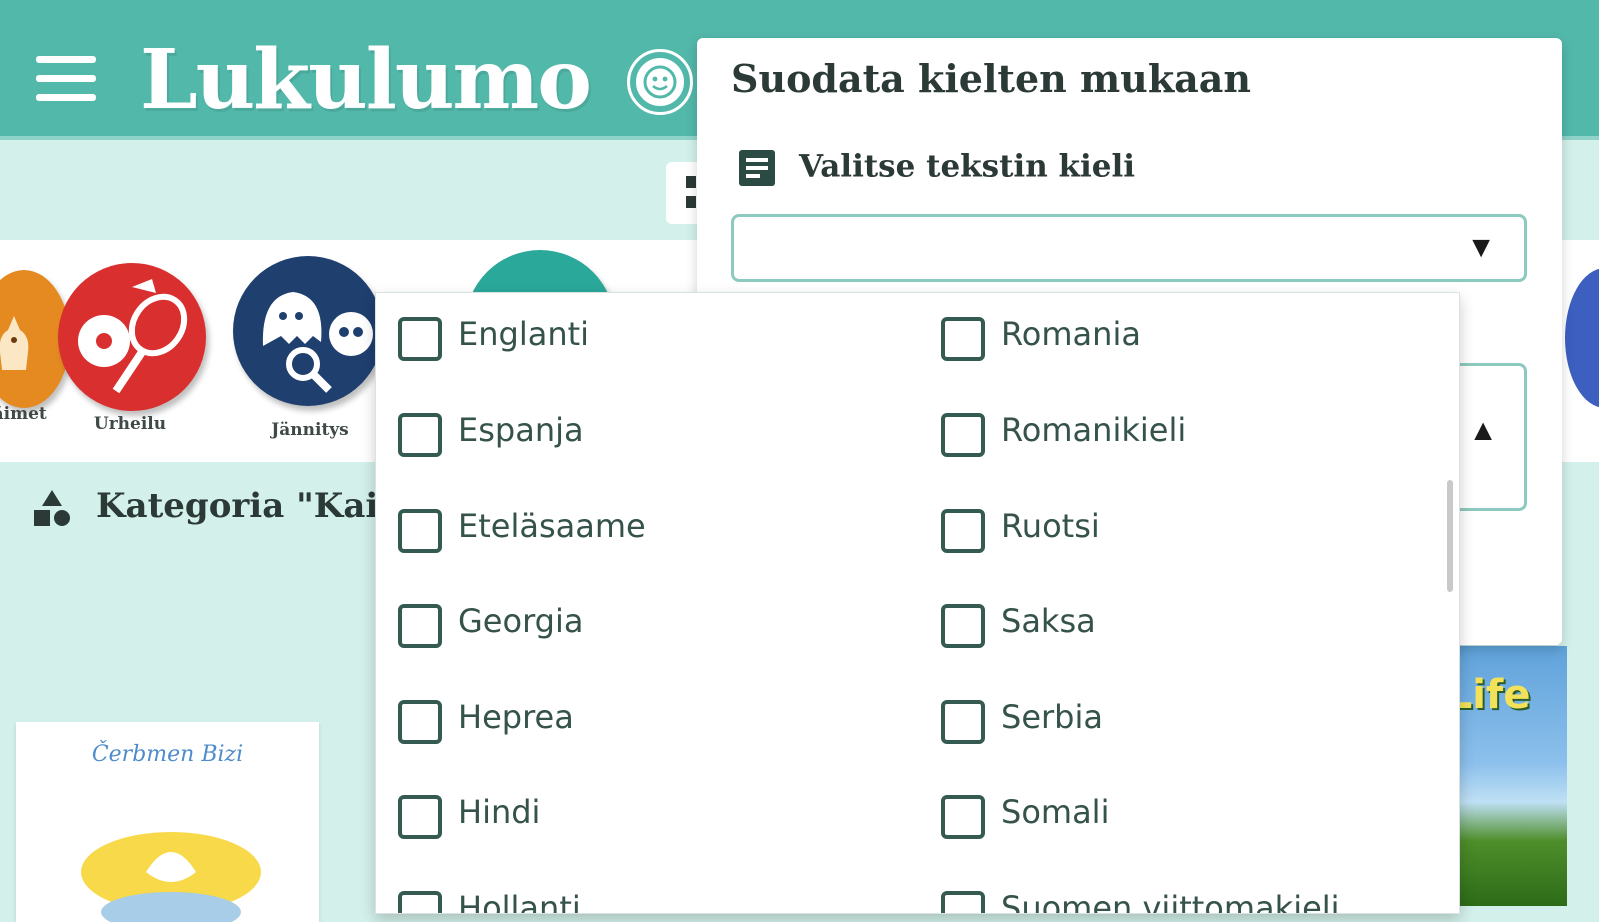 This screenshot has height=922, width=1599. I want to click on category-label: Urheilu, so click(130, 424).